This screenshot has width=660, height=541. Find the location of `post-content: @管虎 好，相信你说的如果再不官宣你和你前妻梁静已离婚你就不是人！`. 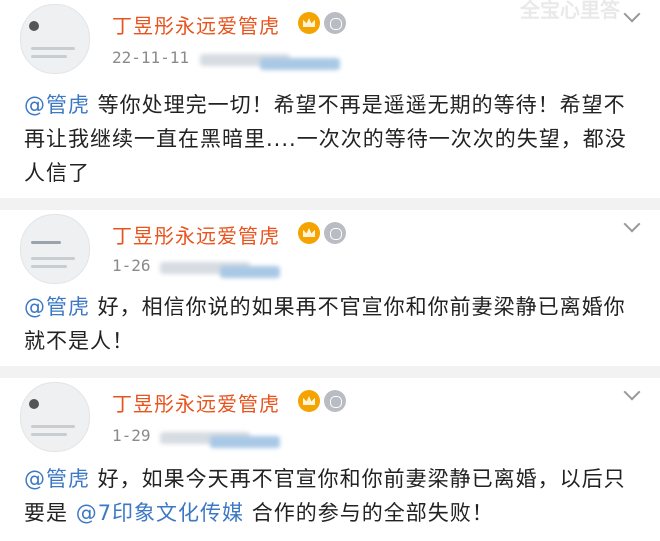

post-content: @管虎 好，相信你说的如果再不官宣你和你前妻梁静已离婚你就不是人！ is located at coordinates (334, 324).